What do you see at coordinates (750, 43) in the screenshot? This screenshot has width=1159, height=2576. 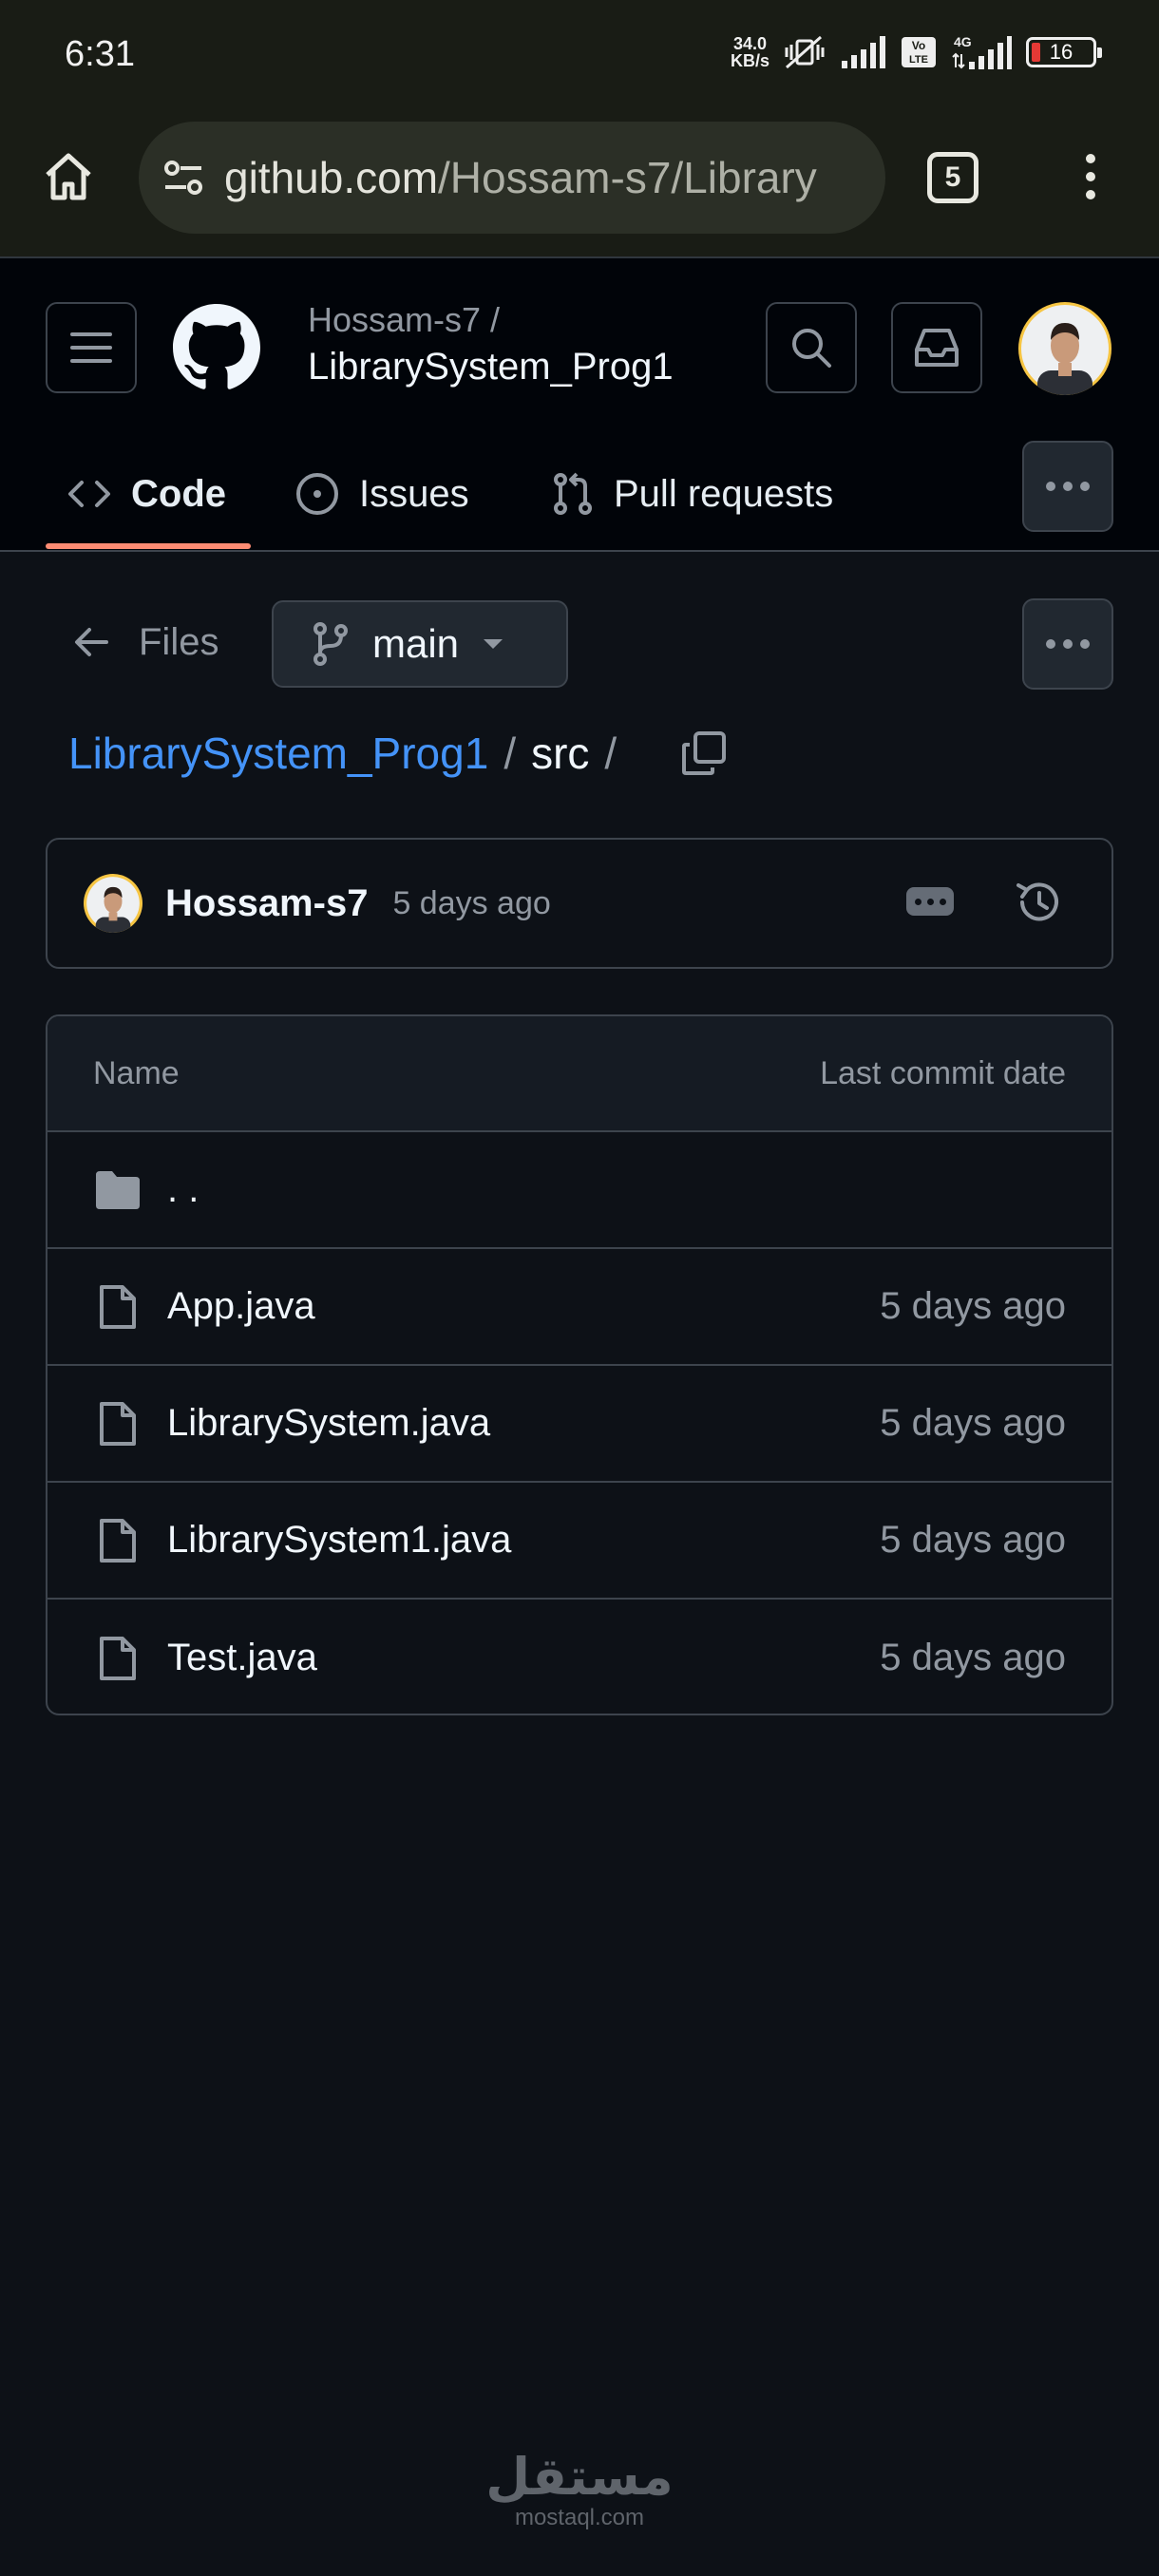 I see `net-speed-value: 34.0` at bounding box center [750, 43].